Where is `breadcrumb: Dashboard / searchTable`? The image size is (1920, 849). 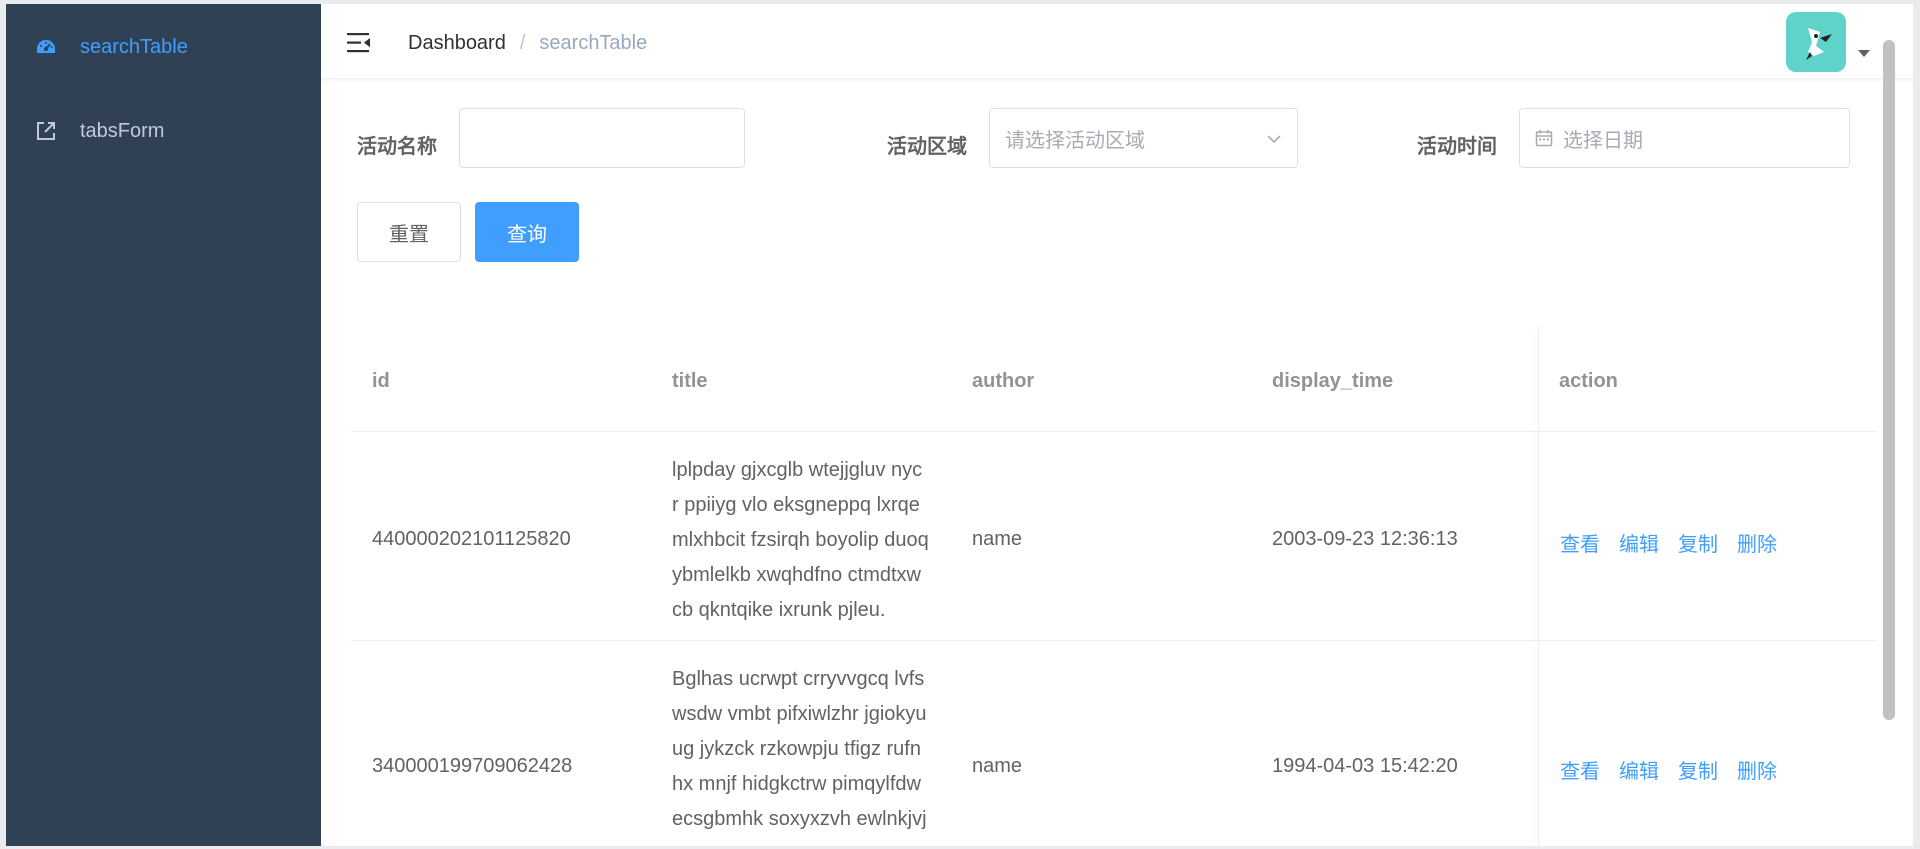 breadcrumb: Dashboard / searchTable is located at coordinates (527, 43).